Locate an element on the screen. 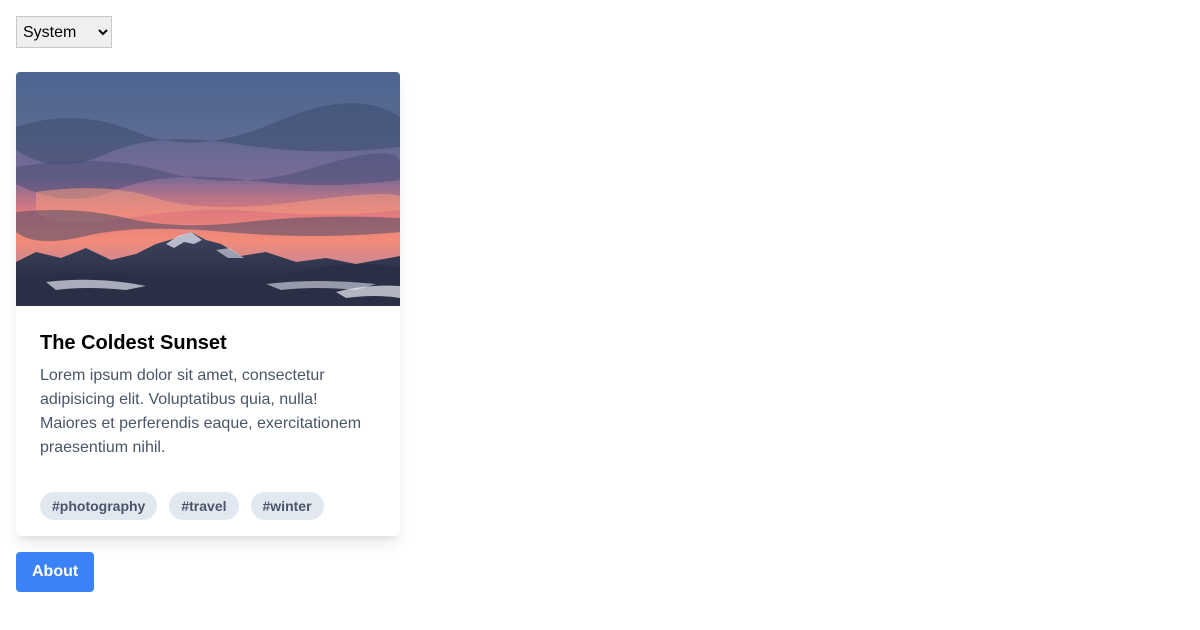 The height and width of the screenshot is (630, 1200). theme-select: System is located at coordinates (64, 32).